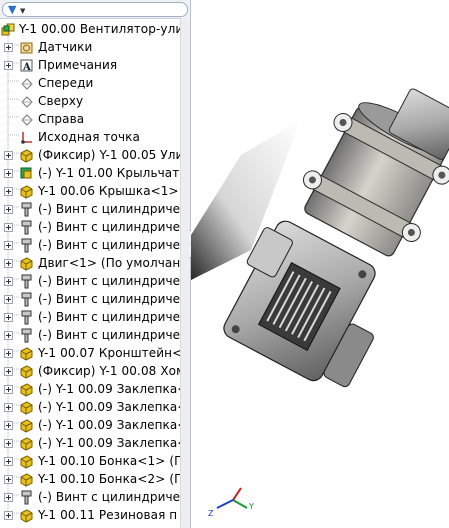  Describe the element at coordinates (90, 479) in the screenshot. I see `tree-item: Y-1 00.10 Бонка<2> (П` at that location.